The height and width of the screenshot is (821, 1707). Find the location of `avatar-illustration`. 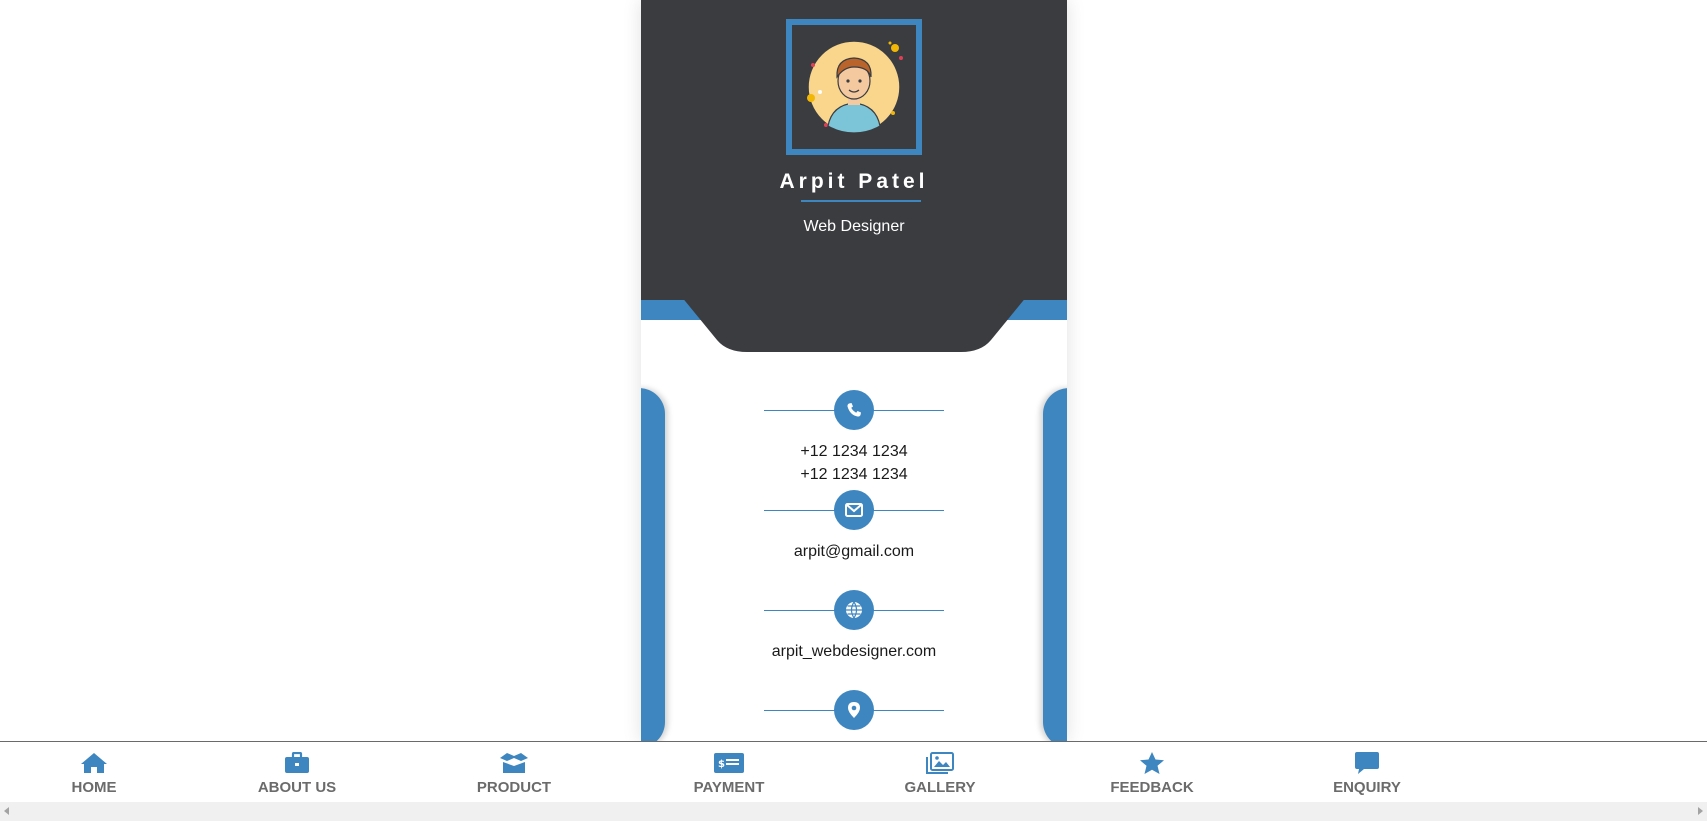

avatar-illustration is located at coordinates (855, 87).